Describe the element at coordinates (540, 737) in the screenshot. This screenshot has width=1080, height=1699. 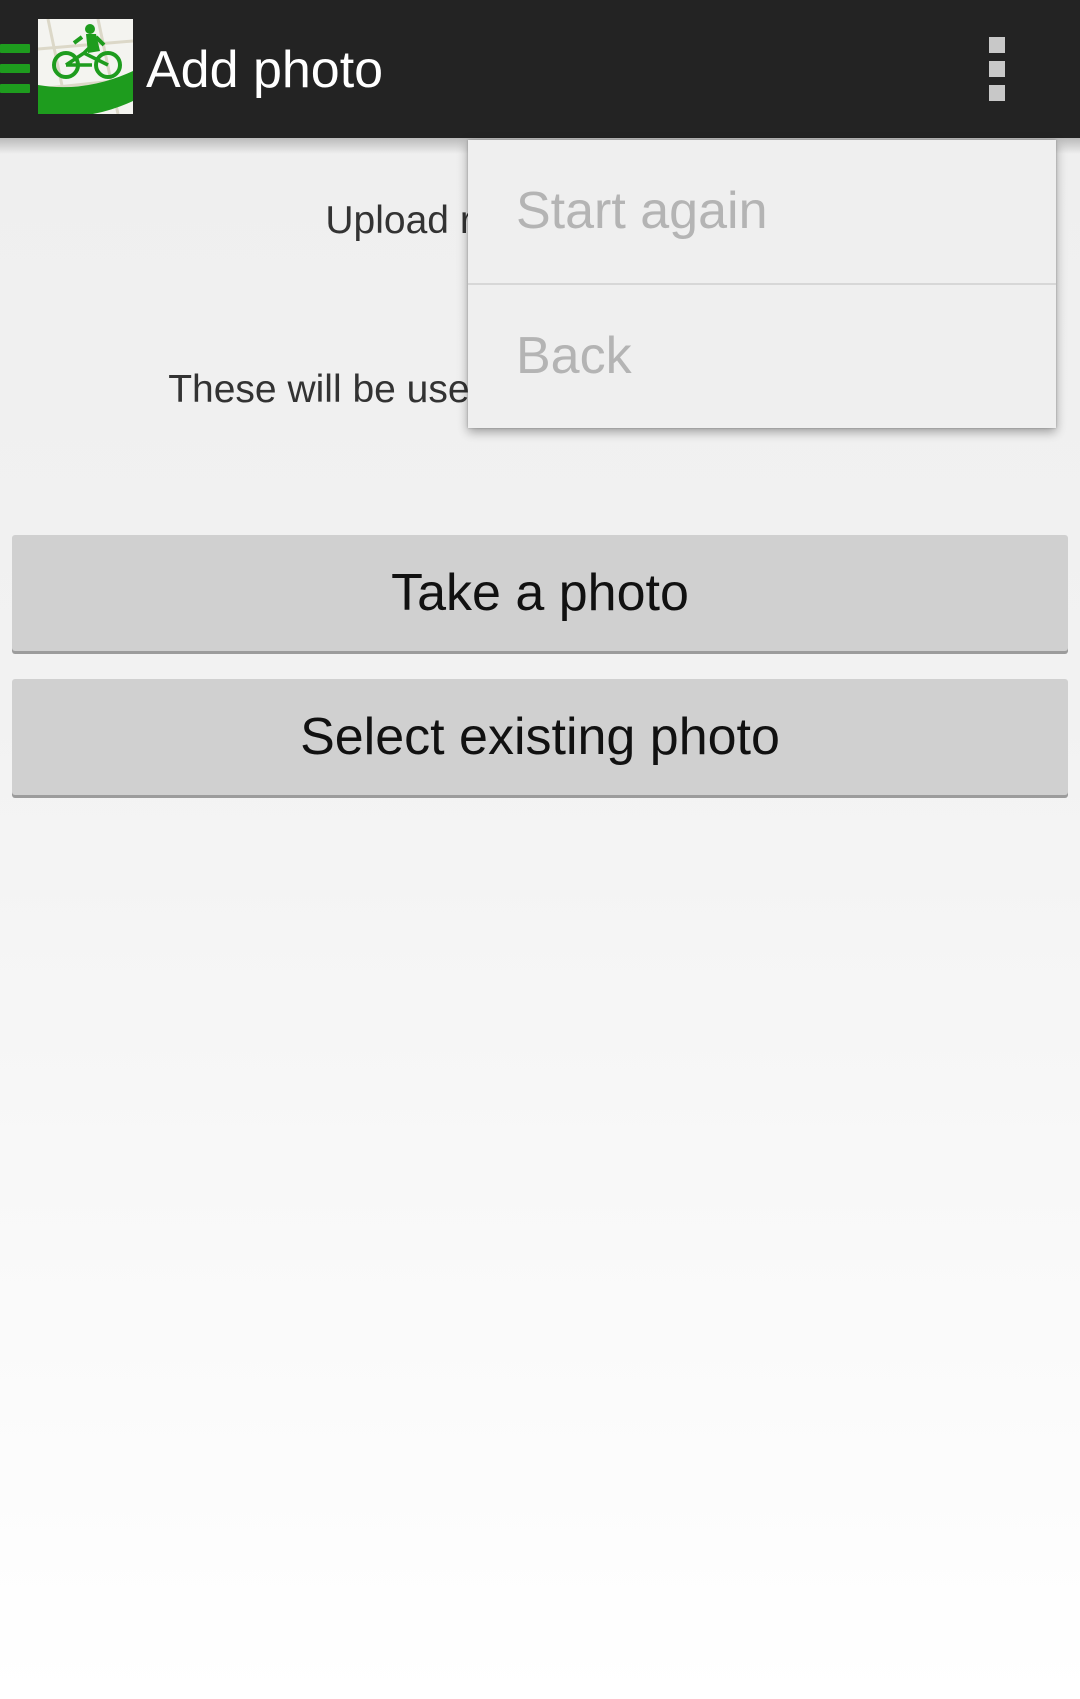
I see `select-existing-photo-button: Select existing photo` at that location.